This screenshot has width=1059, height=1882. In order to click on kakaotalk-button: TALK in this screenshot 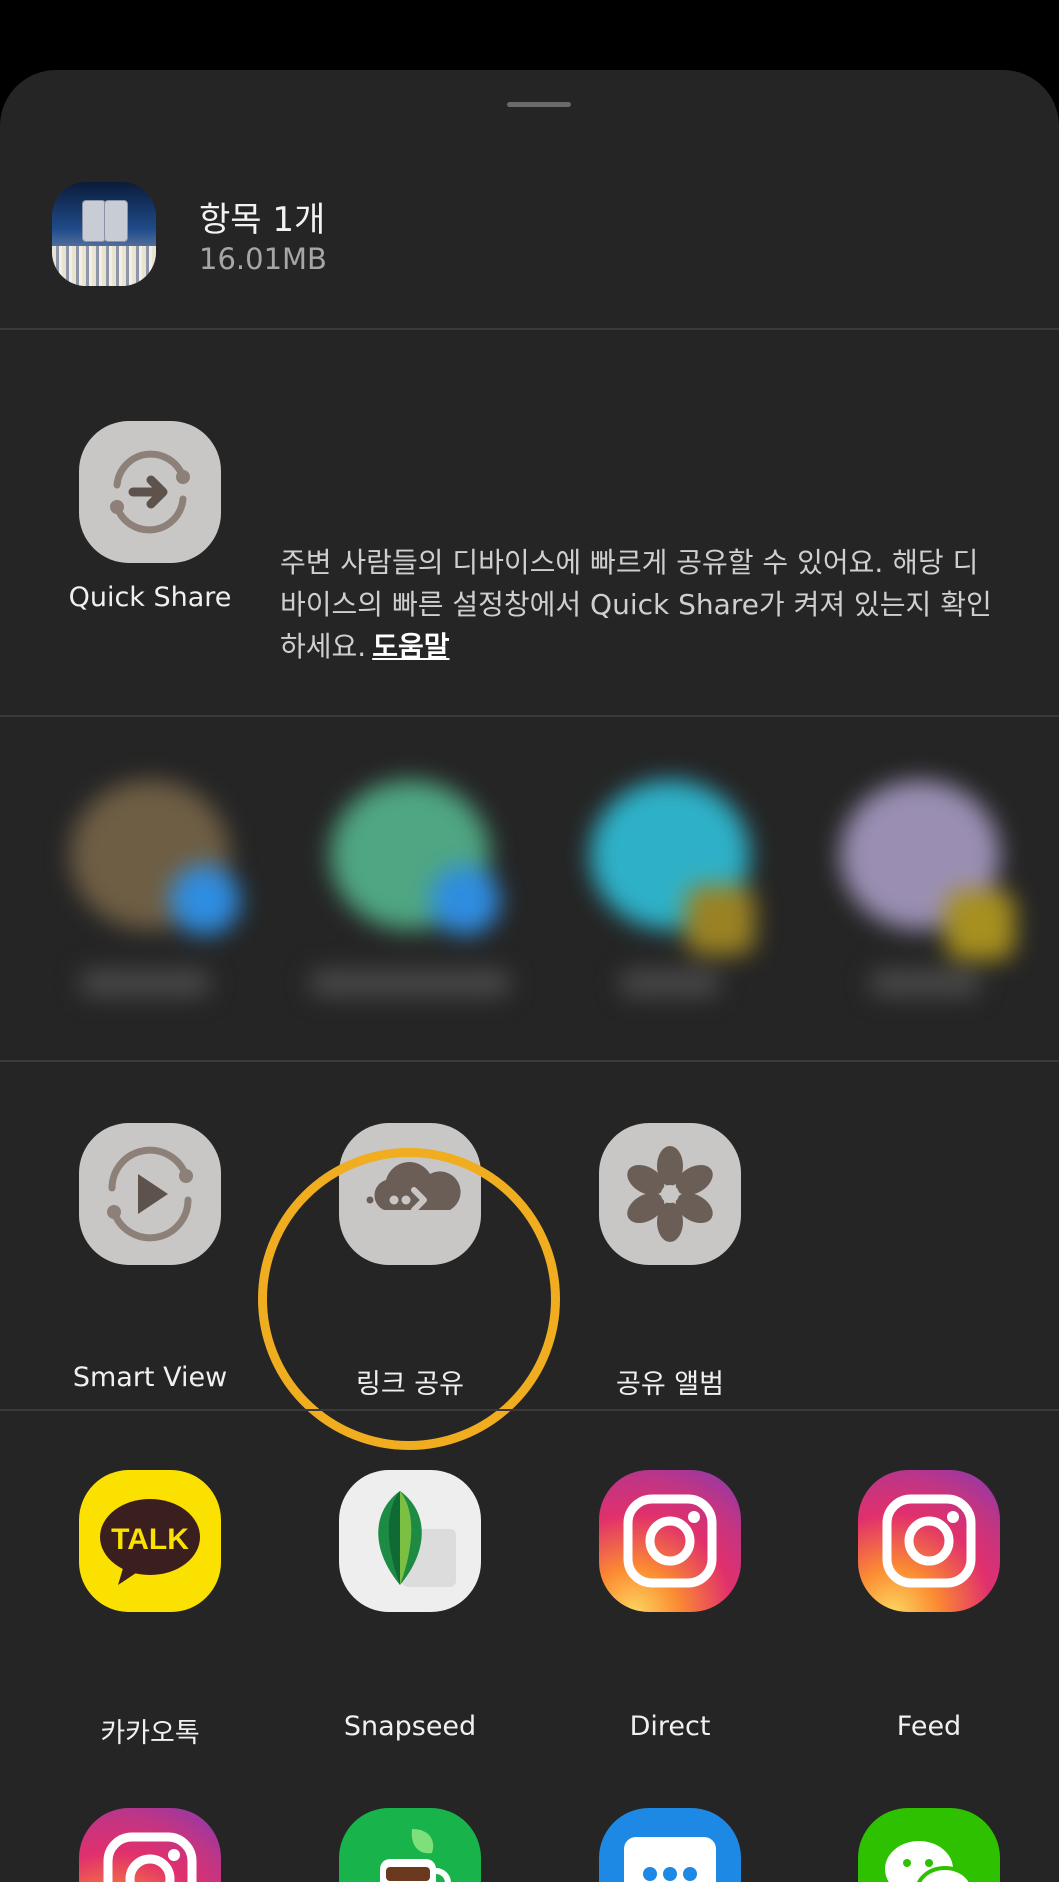, I will do `click(150, 1541)`.